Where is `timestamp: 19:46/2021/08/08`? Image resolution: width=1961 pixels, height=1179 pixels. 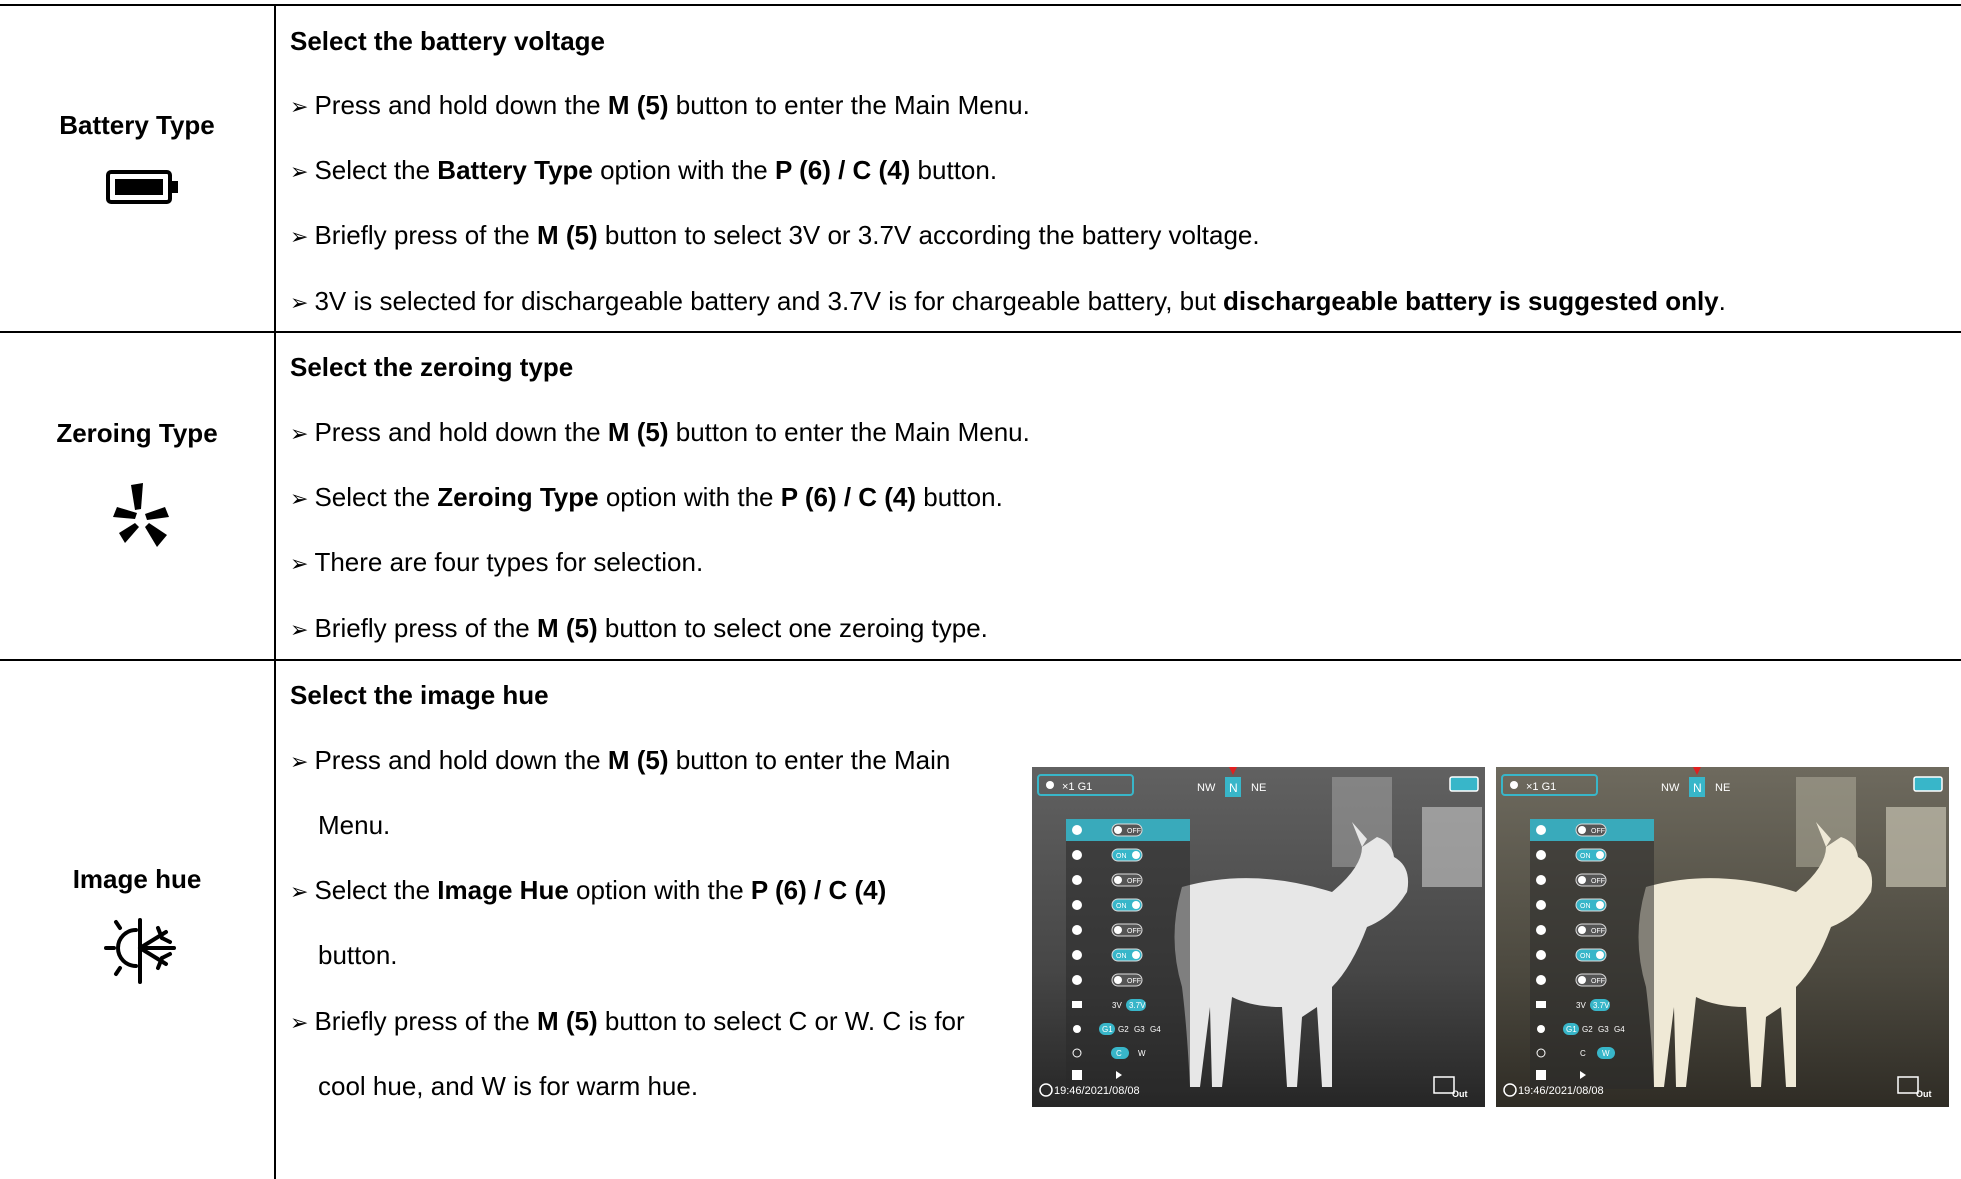 timestamp: 19:46/2021/08/08 is located at coordinates (1561, 1091).